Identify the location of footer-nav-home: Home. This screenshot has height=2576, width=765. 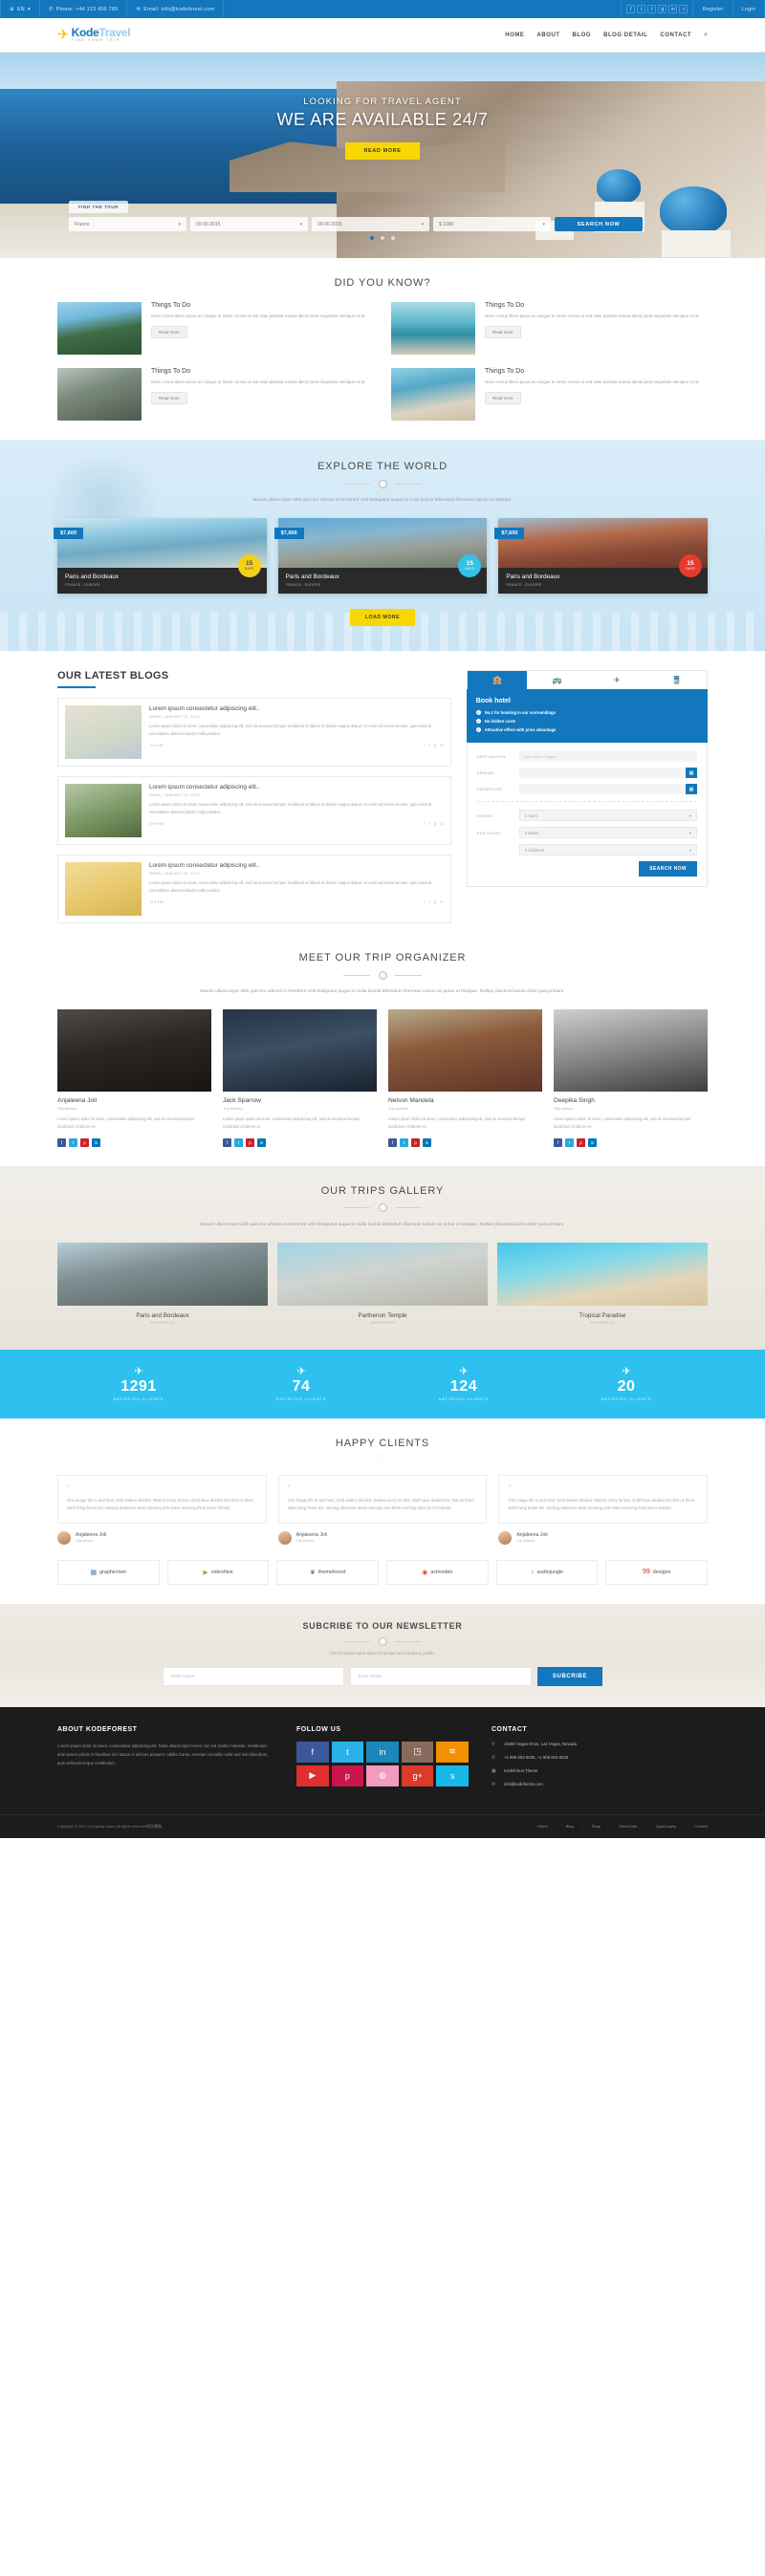
(543, 1826).